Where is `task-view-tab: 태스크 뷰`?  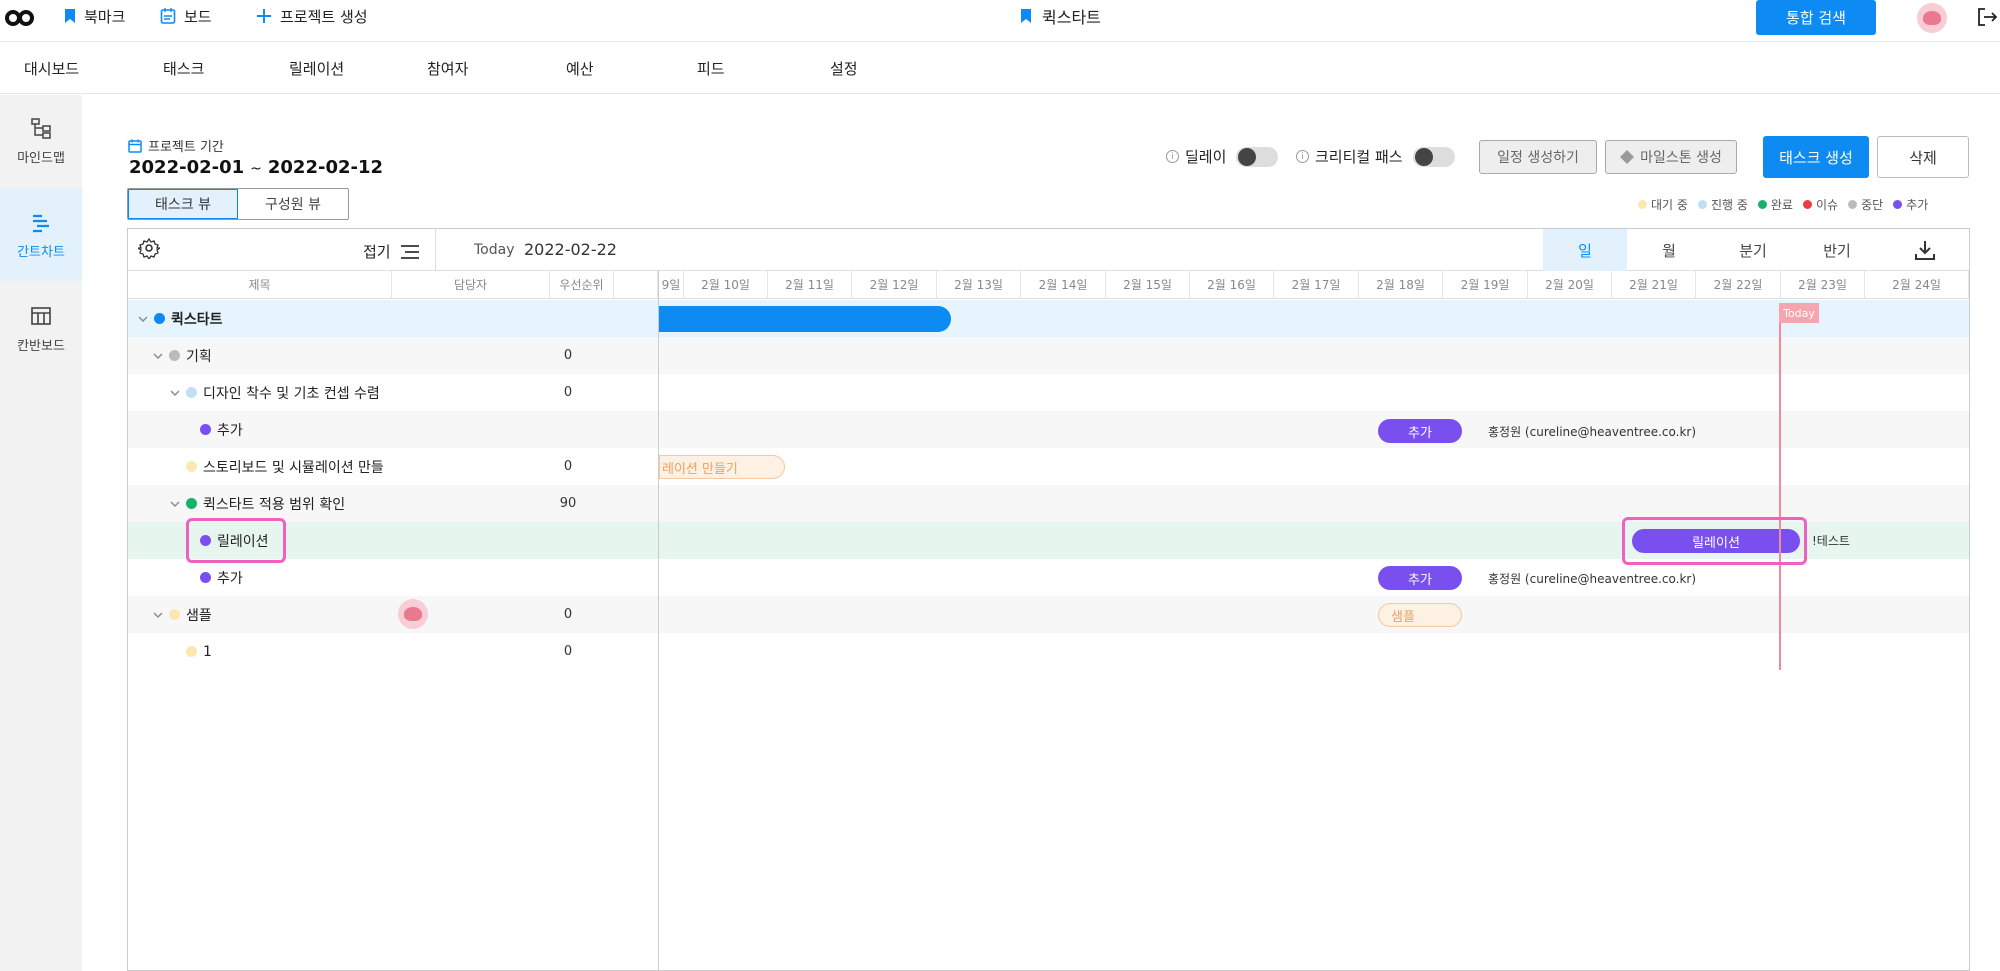 task-view-tab: 태스크 뷰 is located at coordinates (183, 204).